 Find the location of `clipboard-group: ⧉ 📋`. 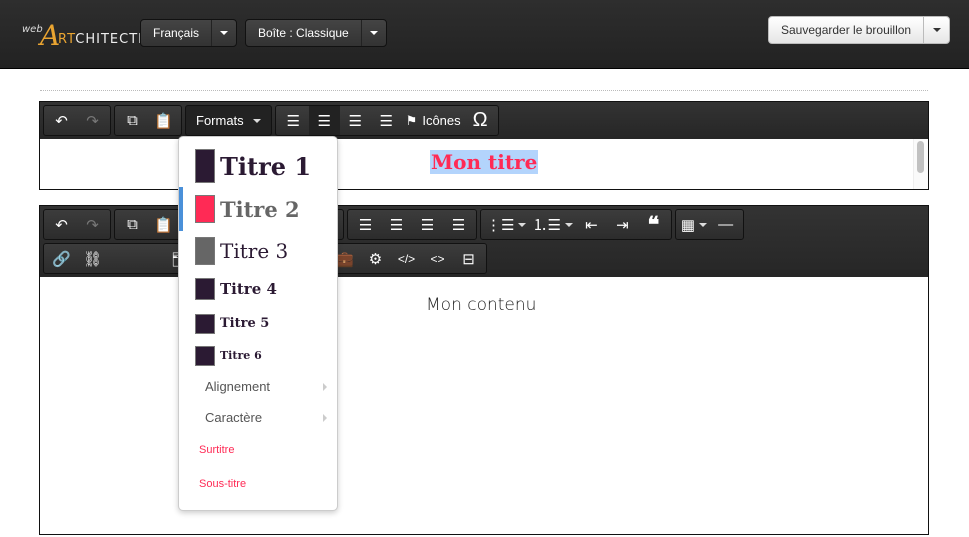

clipboard-group: ⧉ 📋 is located at coordinates (148, 120).